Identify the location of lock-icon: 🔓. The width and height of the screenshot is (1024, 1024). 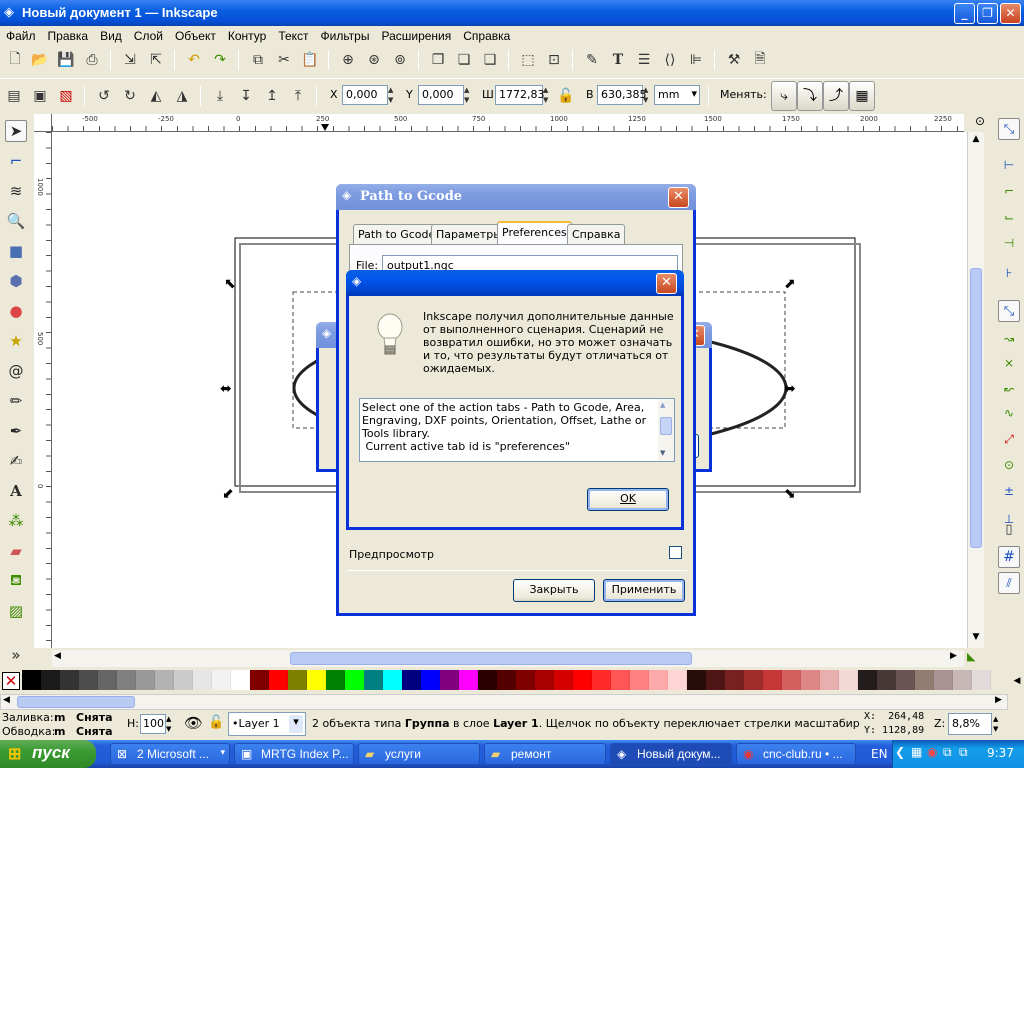
(566, 96).